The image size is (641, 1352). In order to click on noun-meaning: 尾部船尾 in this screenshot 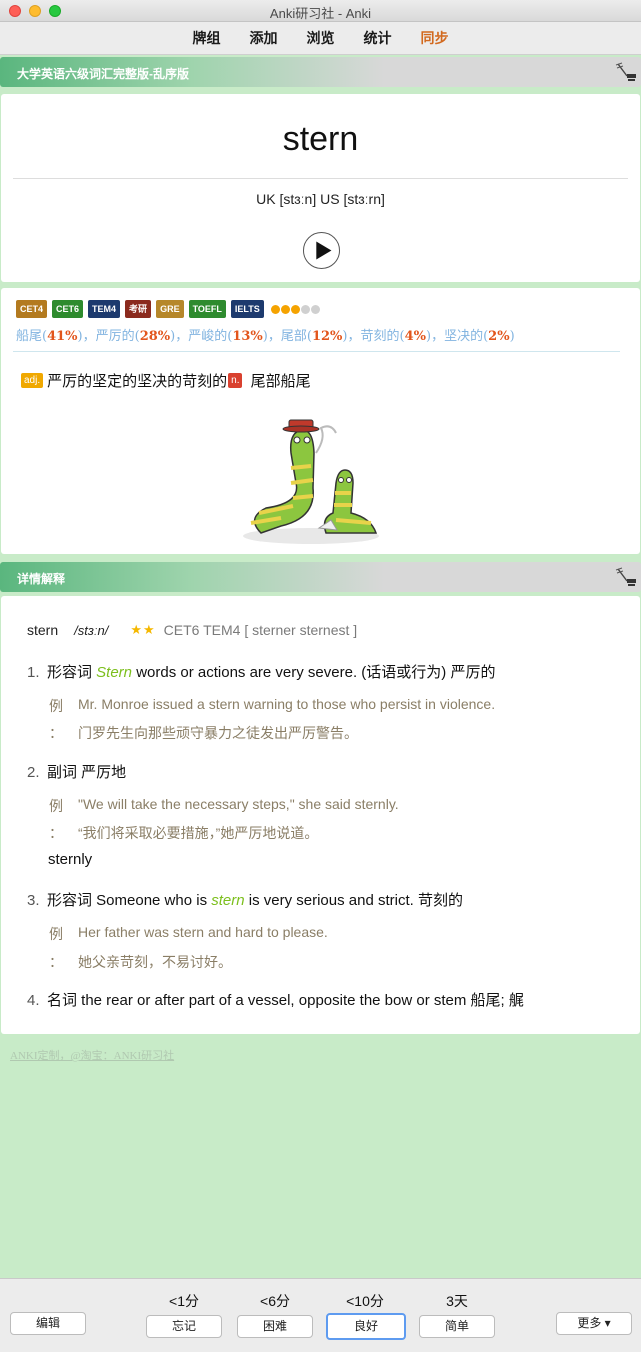, I will do `click(278, 381)`.